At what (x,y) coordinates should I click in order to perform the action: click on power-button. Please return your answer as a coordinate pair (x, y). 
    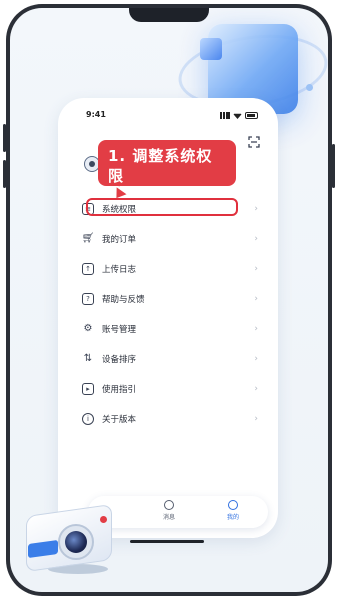
    Looking at the image, I should click on (333, 166).